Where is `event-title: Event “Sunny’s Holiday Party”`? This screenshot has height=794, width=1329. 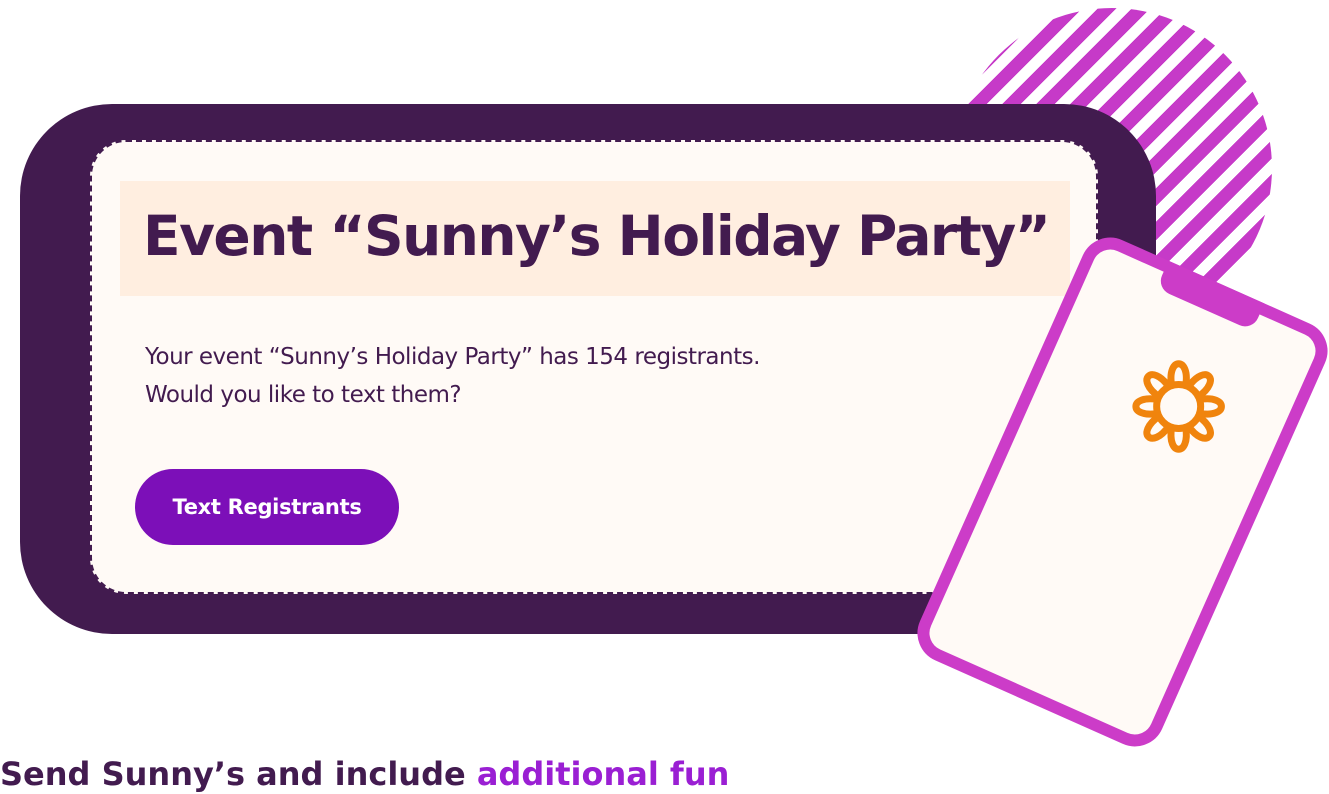 event-title: Event “Sunny’s Holiday Party” is located at coordinates (597, 236).